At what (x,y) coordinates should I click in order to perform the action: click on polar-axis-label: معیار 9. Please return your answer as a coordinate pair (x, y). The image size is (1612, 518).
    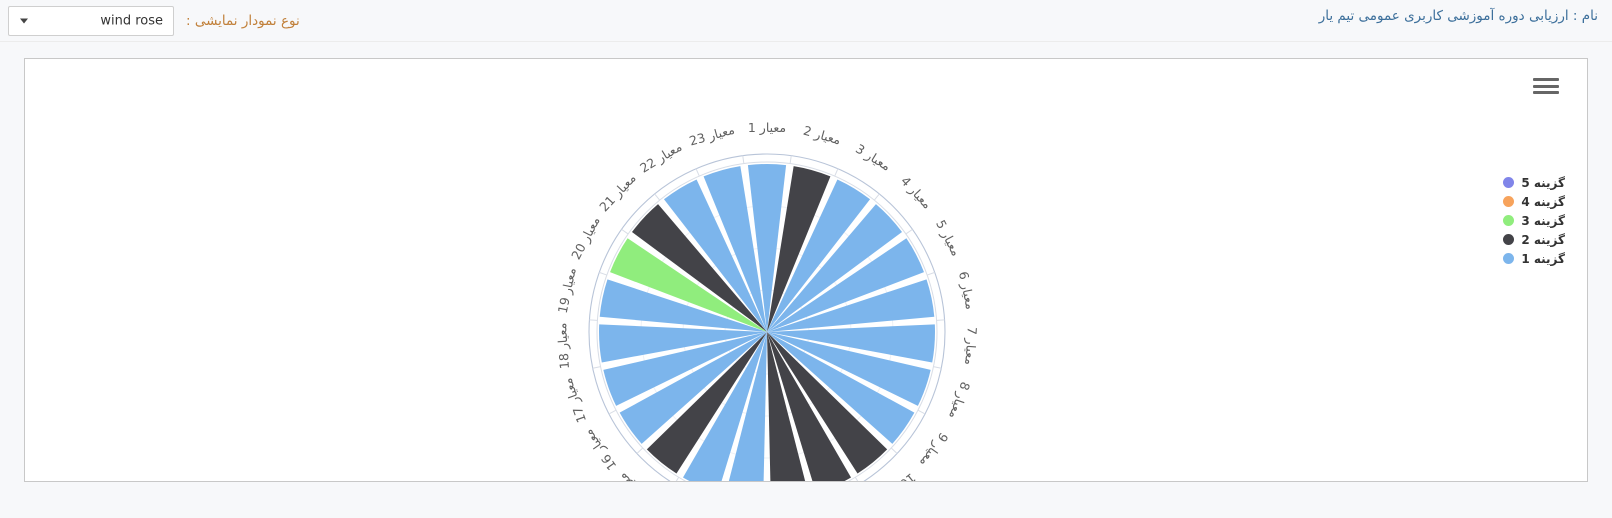
    Looking at the image, I should click on (933, 449).